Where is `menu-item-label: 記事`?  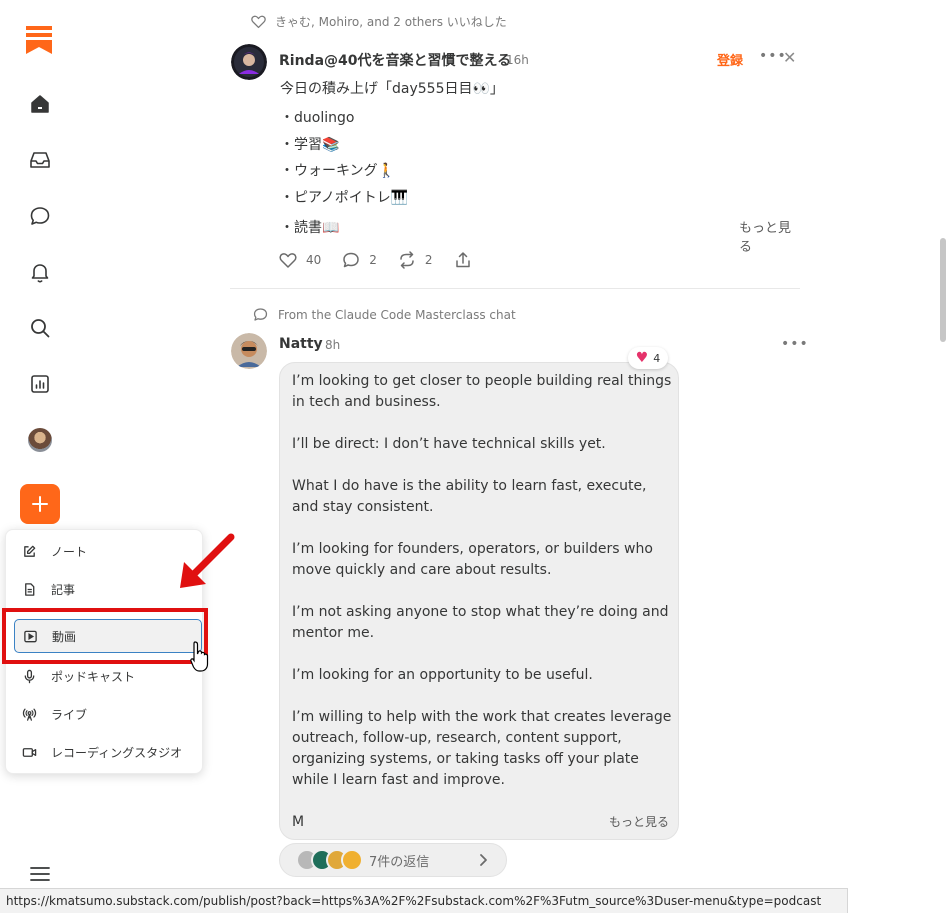
menu-item-label: 記事 is located at coordinates (63, 589).